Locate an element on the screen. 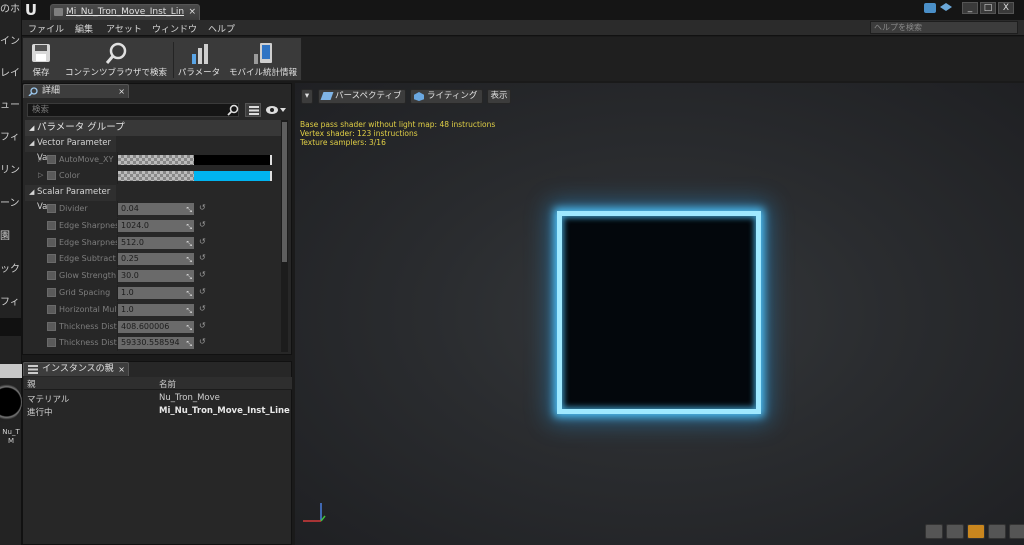  details-search-input: 検索 is located at coordinates (133, 110).